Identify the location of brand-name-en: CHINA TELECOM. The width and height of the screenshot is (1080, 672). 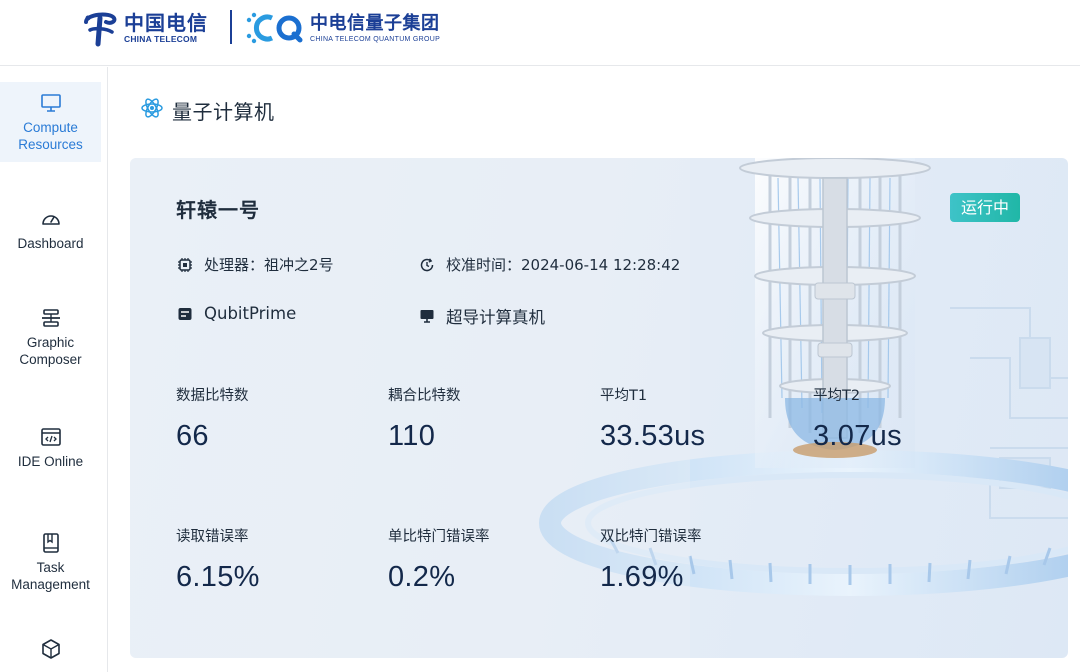
(161, 39).